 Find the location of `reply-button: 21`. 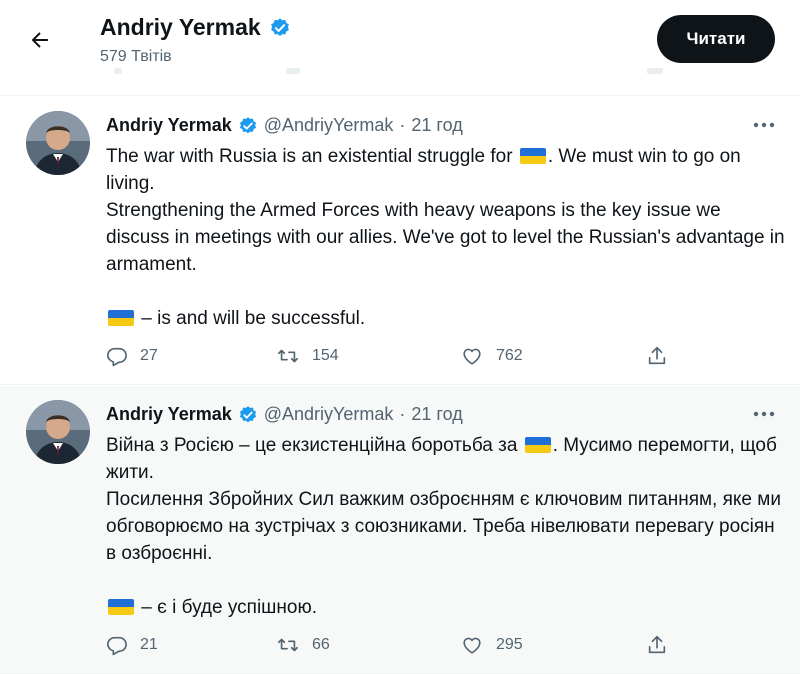

reply-button: 21 is located at coordinates (132, 645).